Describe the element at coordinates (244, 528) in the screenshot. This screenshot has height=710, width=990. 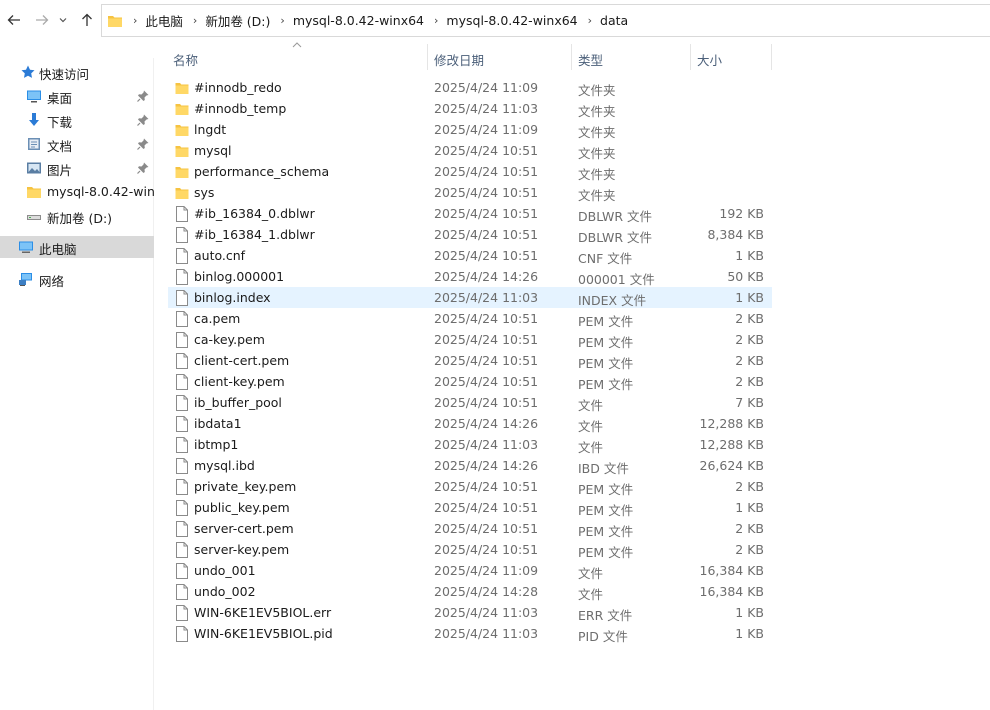
I see `file-name: server-cert.pem` at that location.